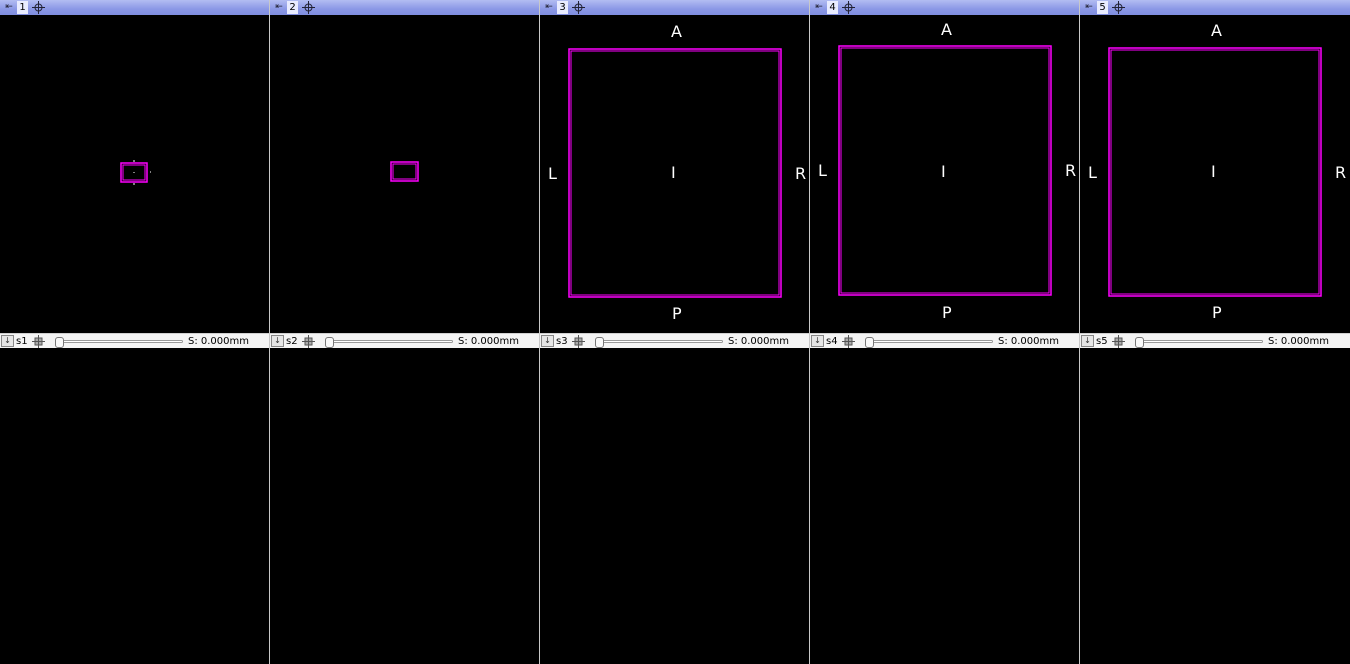  What do you see at coordinates (134, 7) in the screenshot?
I see `panel-titlebar: ⇤ 1` at bounding box center [134, 7].